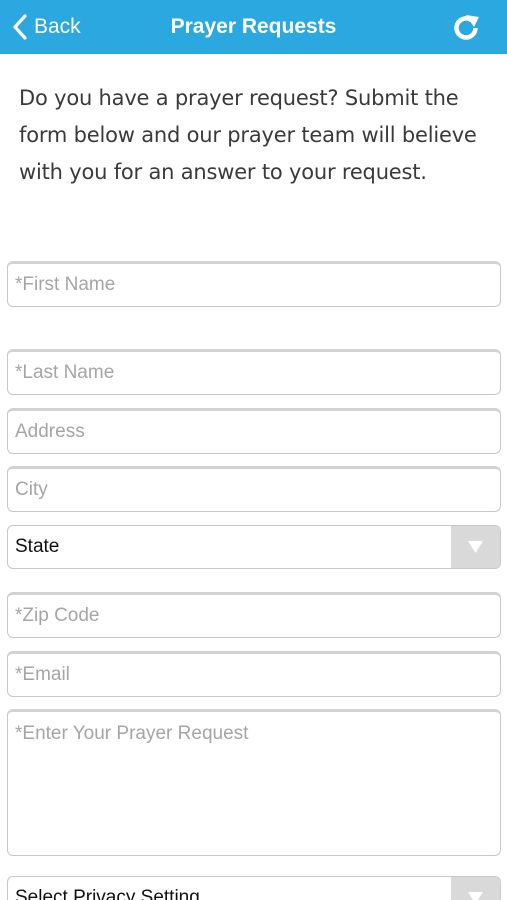 The width and height of the screenshot is (507, 900). What do you see at coordinates (107, 893) in the screenshot?
I see `privacy-select-value: Select Privacy Setting` at bounding box center [107, 893].